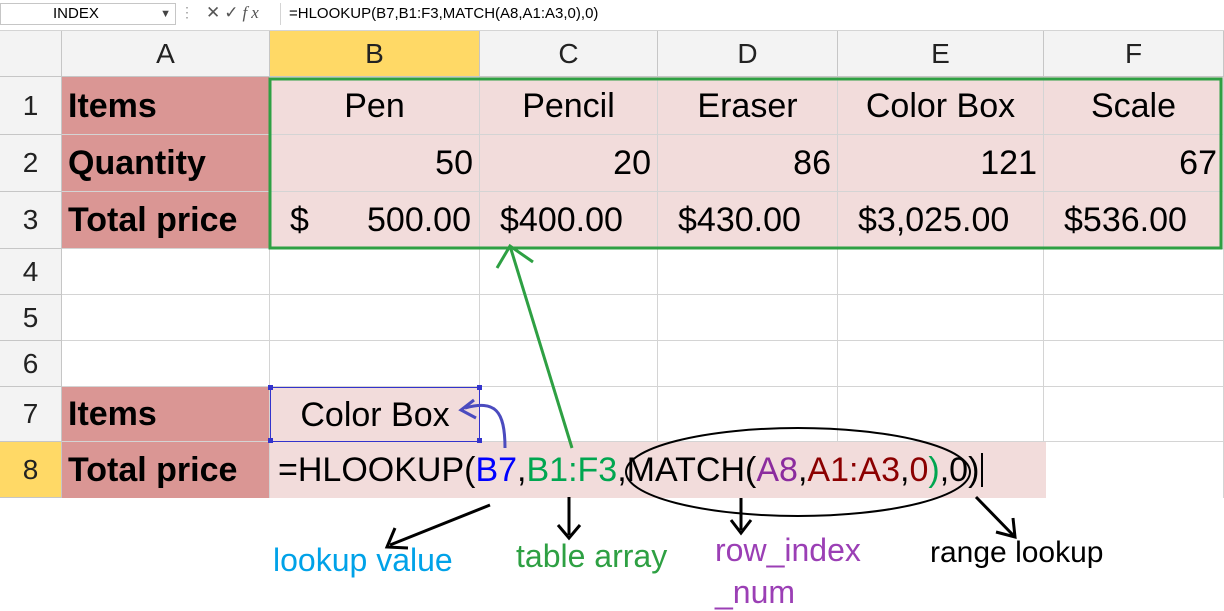 This screenshot has height=611, width=1224. I want to click on price-value: 3,025.00, so click(943, 220).